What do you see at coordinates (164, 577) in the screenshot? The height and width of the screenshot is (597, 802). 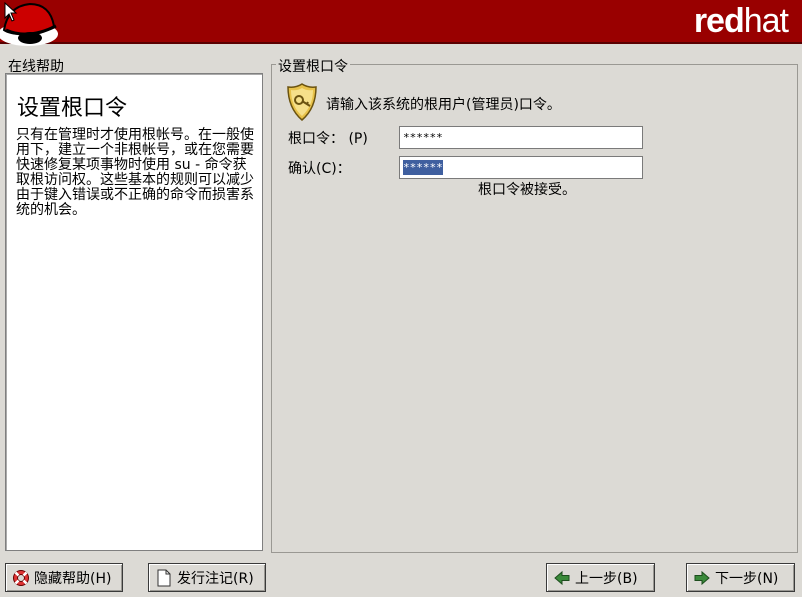 I see `document-icon` at bounding box center [164, 577].